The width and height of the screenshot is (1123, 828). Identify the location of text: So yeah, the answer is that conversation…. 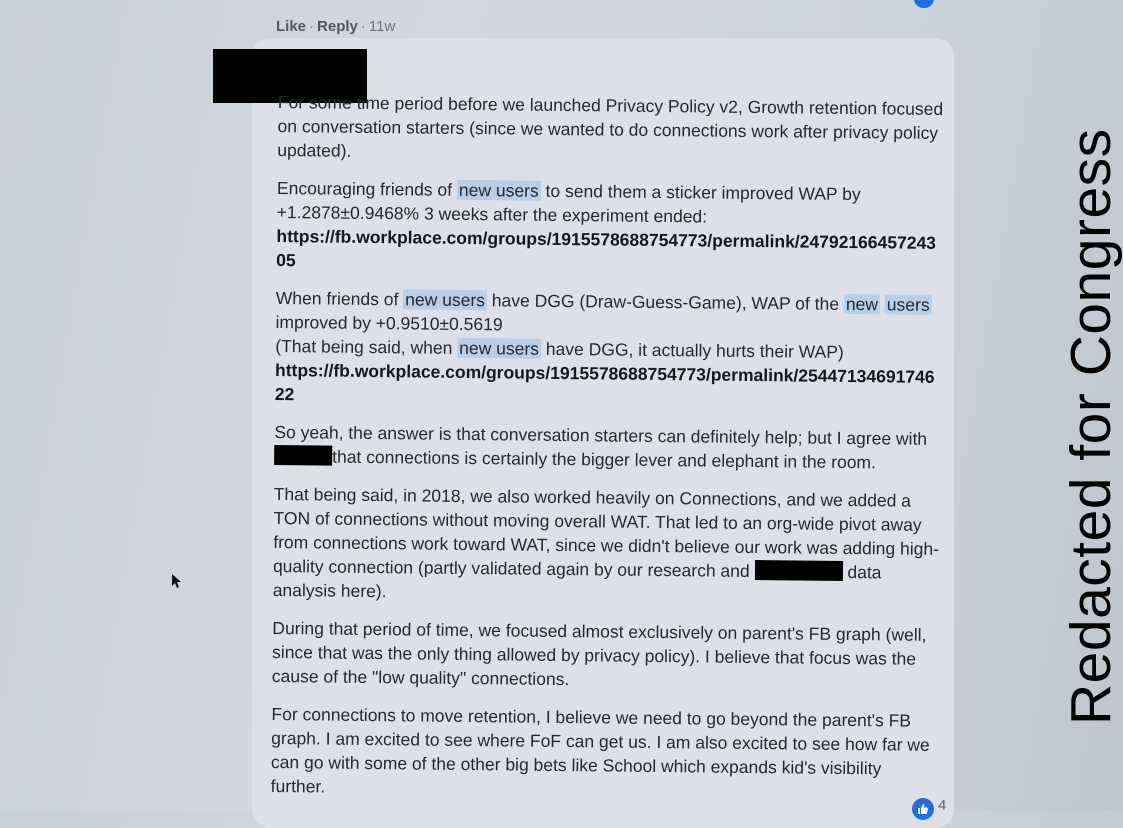
(601, 435).